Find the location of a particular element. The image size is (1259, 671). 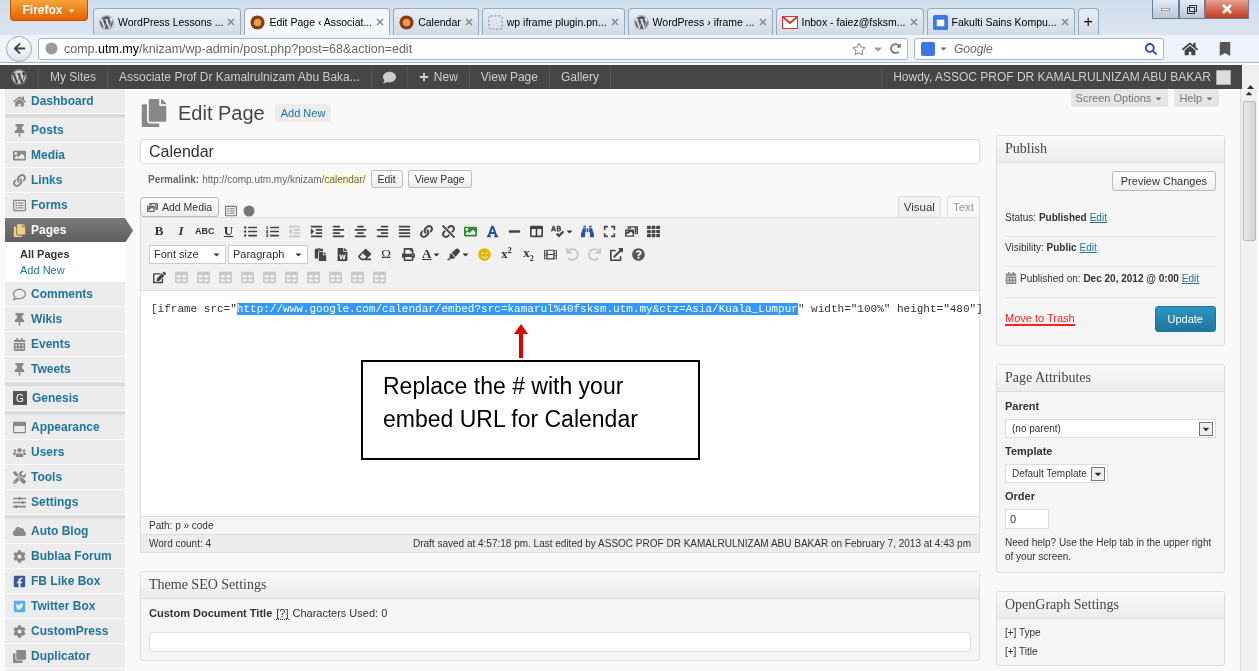

toolbar-button: x$_{2}$ is located at coordinates (528, 254).